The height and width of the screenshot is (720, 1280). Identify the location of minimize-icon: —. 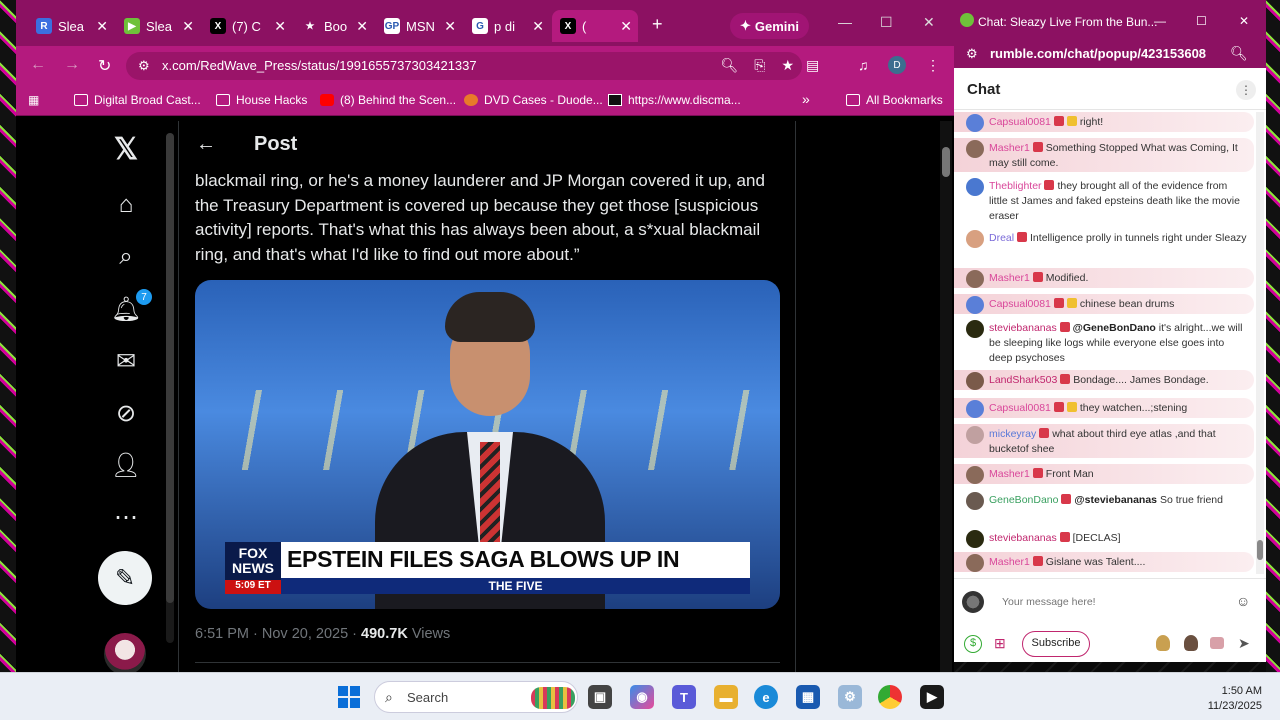
(845, 22).